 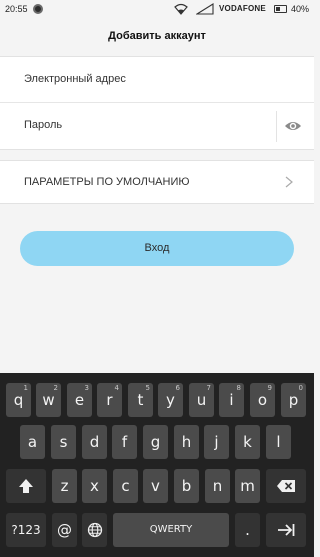 I want to click on status-time: 20:55, so click(x=16, y=9).